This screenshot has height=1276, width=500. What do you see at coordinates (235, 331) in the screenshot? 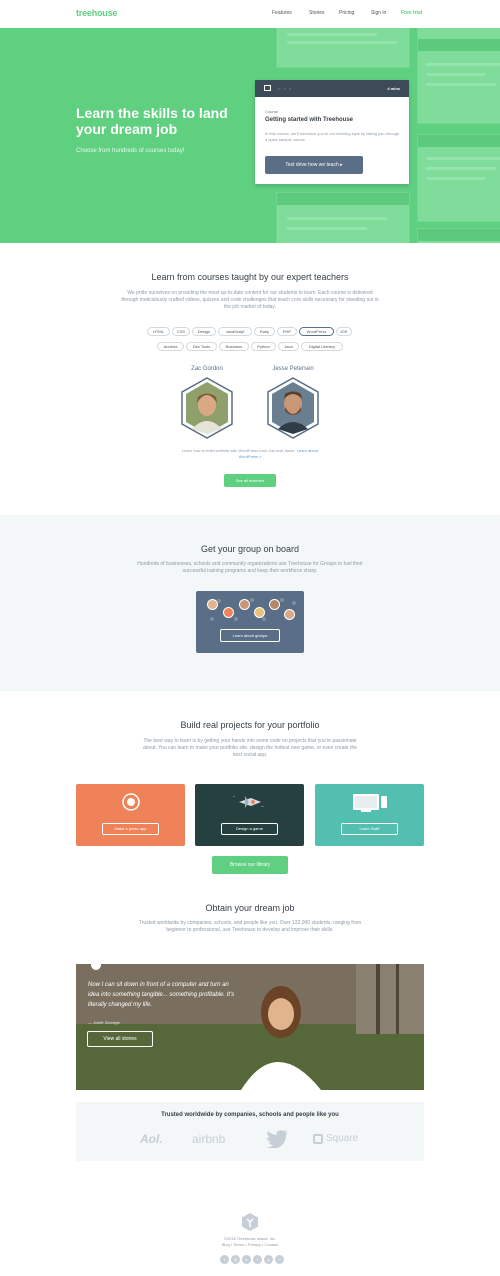
I see `tag-javascript: JavaScript` at bounding box center [235, 331].